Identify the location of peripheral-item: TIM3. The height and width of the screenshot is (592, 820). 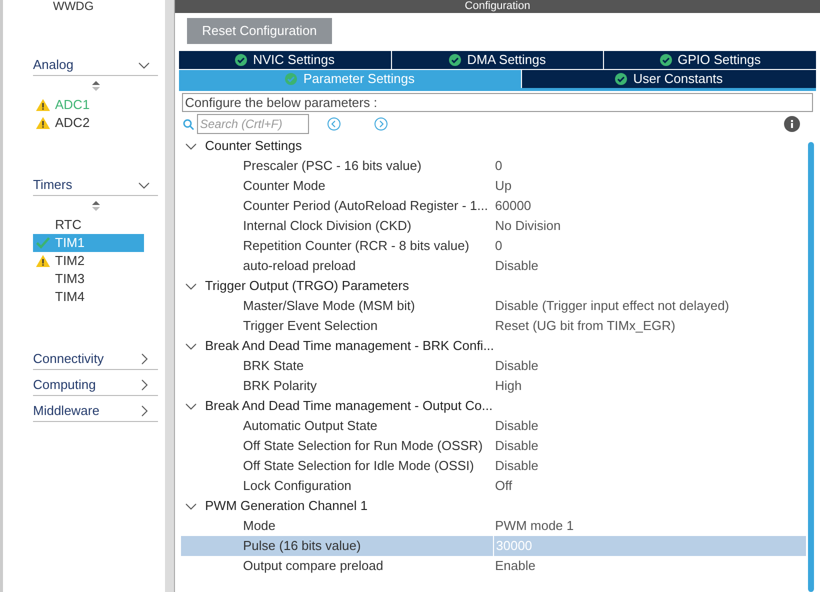
(88, 279).